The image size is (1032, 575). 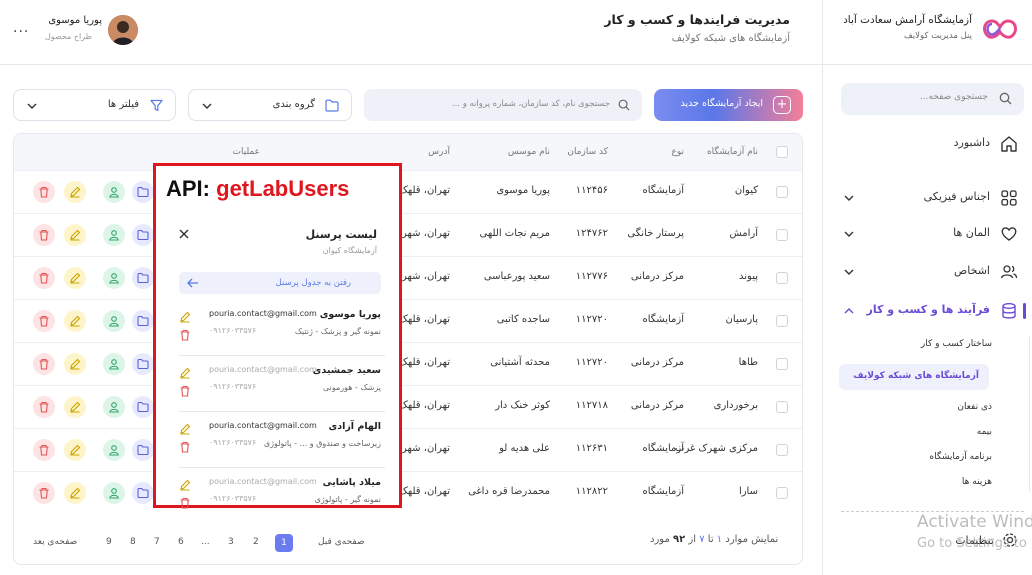 What do you see at coordinates (123, 30) in the screenshot?
I see `avatar` at bounding box center [123, 30].